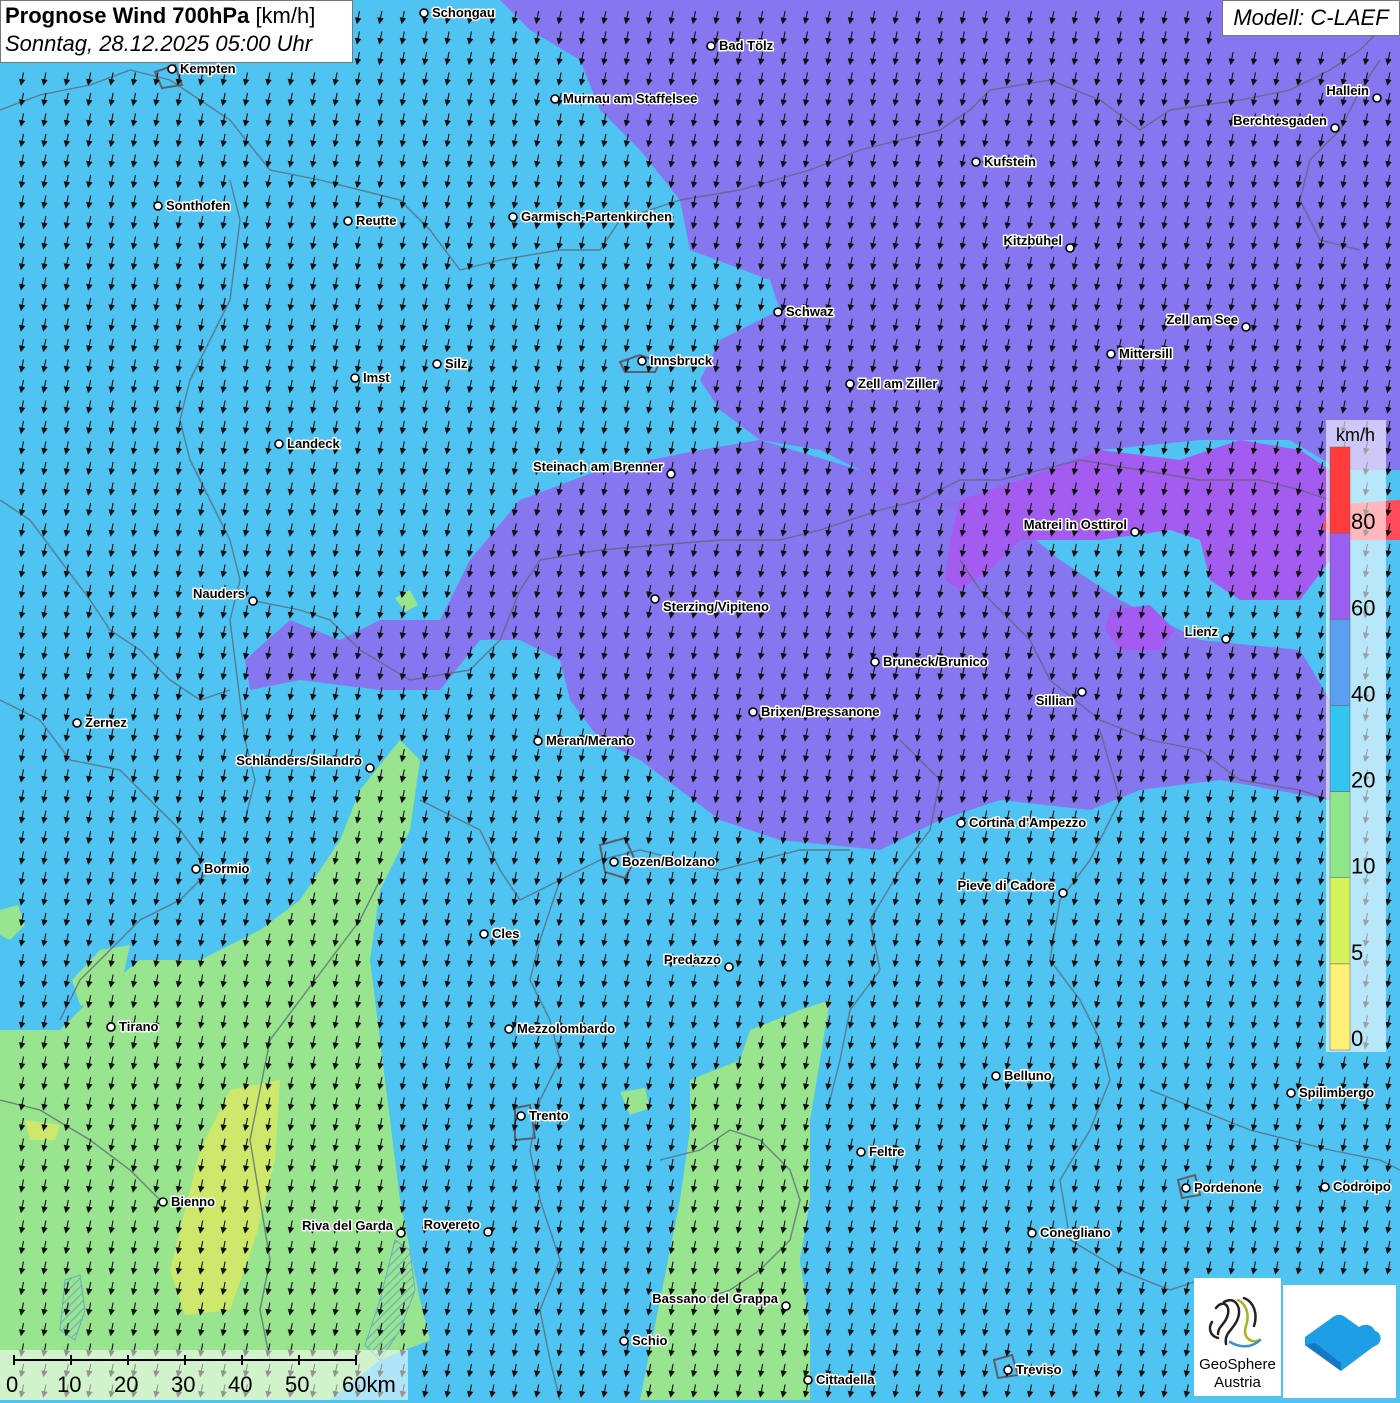  Describe the element at coordinates (630, 98) in the screenshot. I see `city-label: Murnau am Staffelsee` at that location.